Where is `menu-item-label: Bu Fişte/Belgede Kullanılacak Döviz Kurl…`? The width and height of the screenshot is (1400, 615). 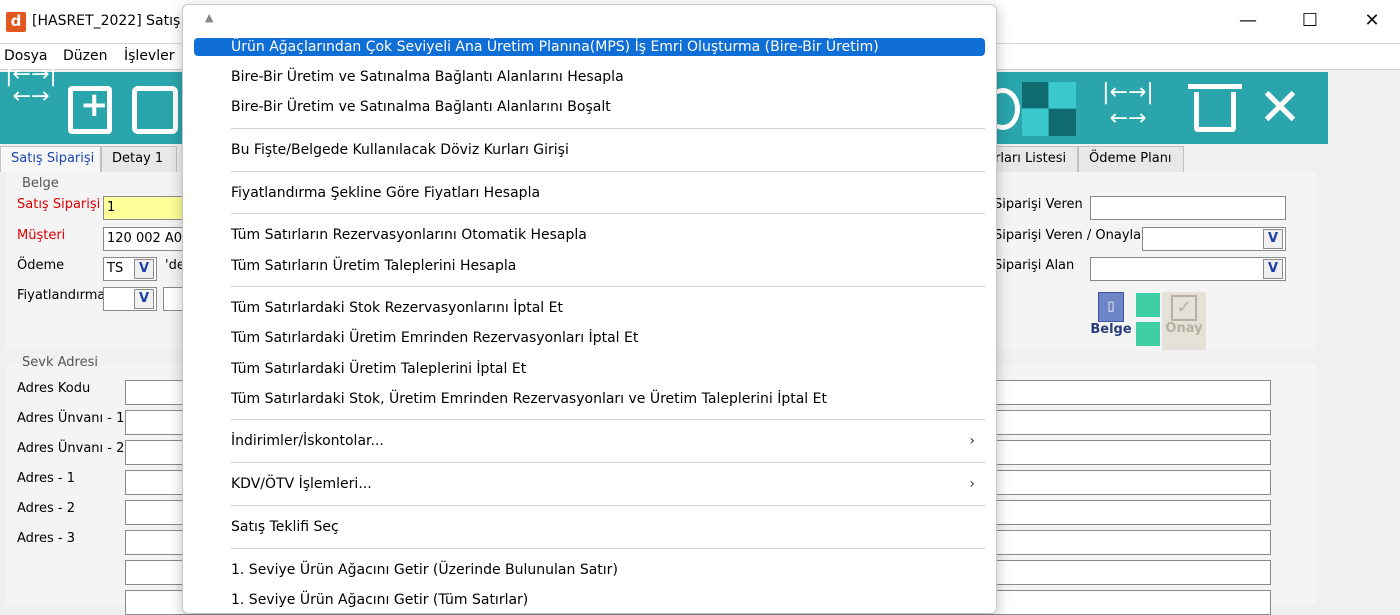 menu-item-label: Bu Fişte/Belgede Kullanılacak Döviz Kurl… is located at coordinates (400, 150).